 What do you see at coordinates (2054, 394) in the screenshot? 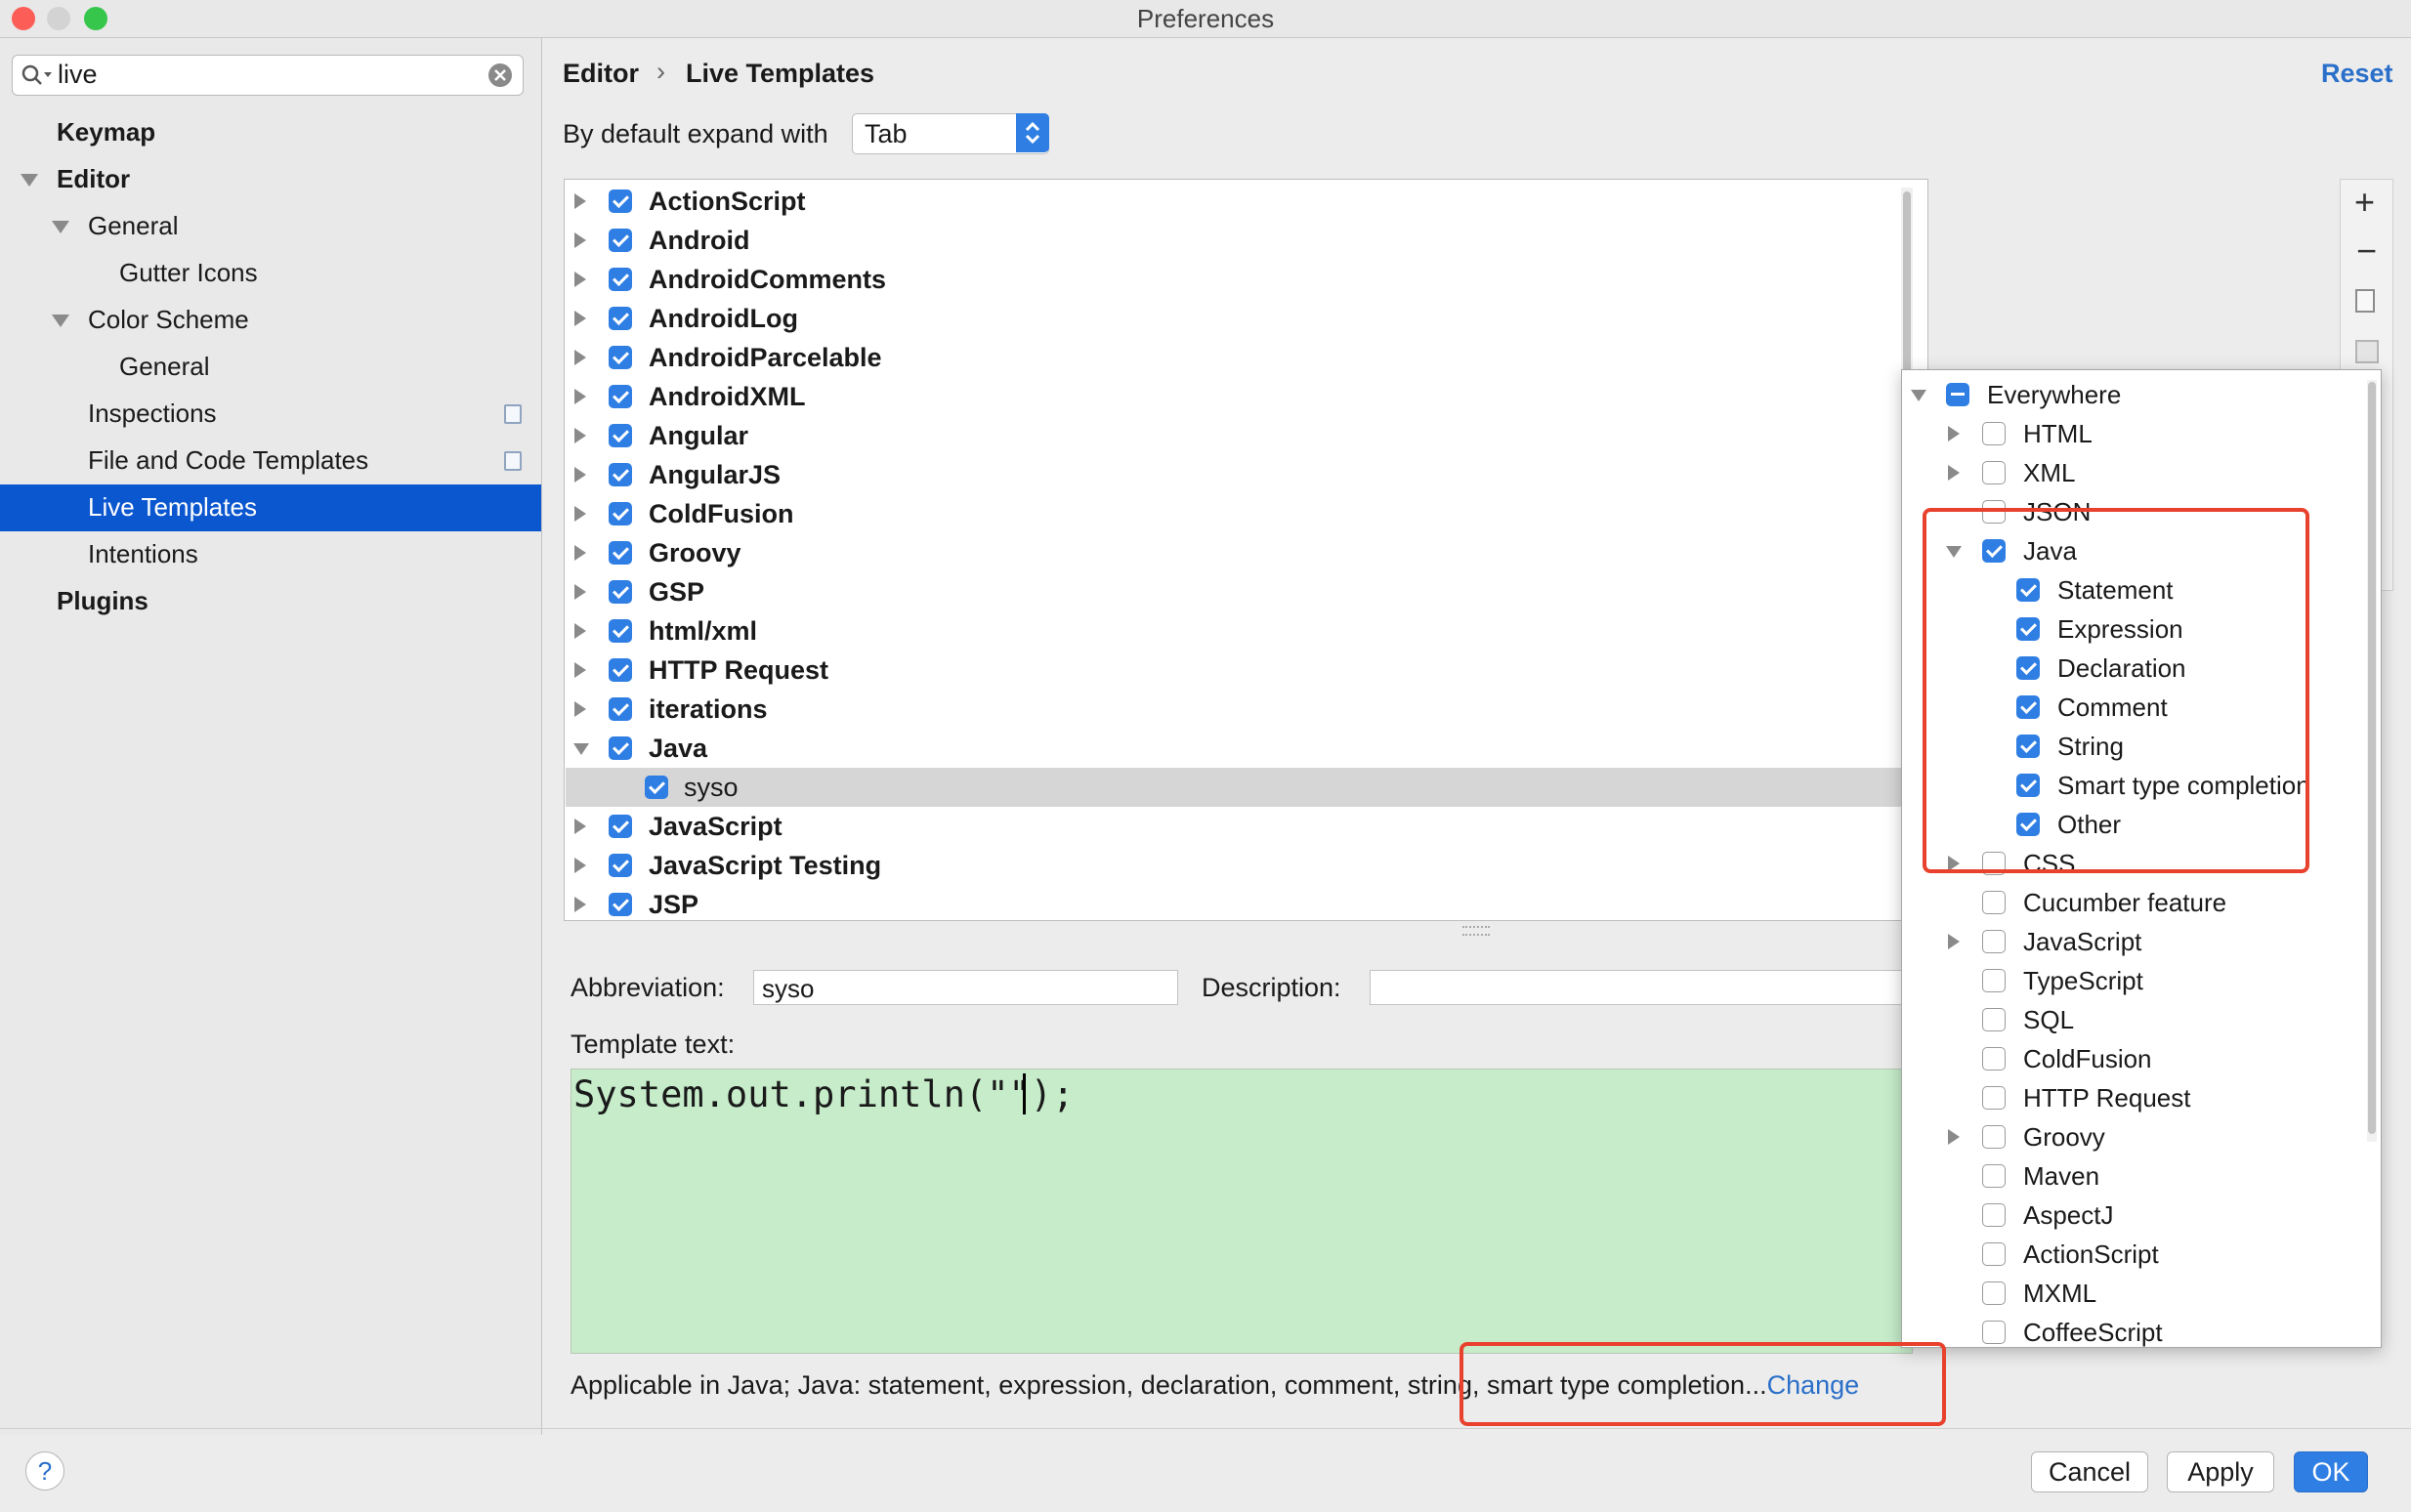
I see `context-option: Everywhere` at bounding box center [2054, 394].